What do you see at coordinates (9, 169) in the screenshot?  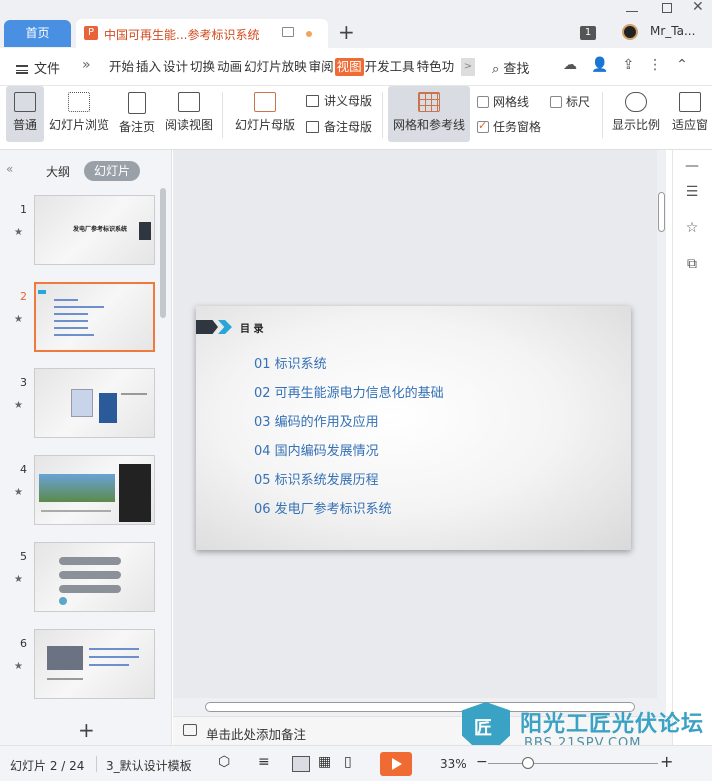 I see `collapse-panel-icon: «` at bounding box center [9, 169].